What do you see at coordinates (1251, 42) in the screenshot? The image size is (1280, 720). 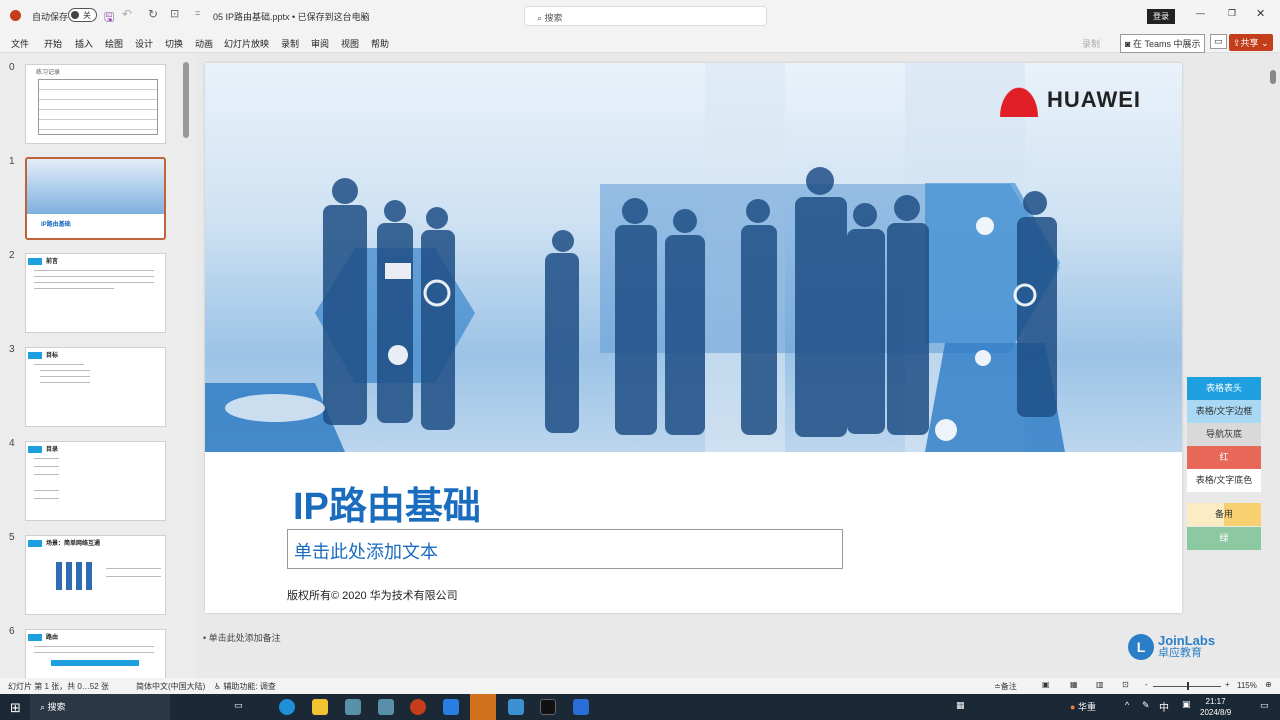 I see `share-button: ⇪共享 ⌄` at bounding box center [1251, 42].